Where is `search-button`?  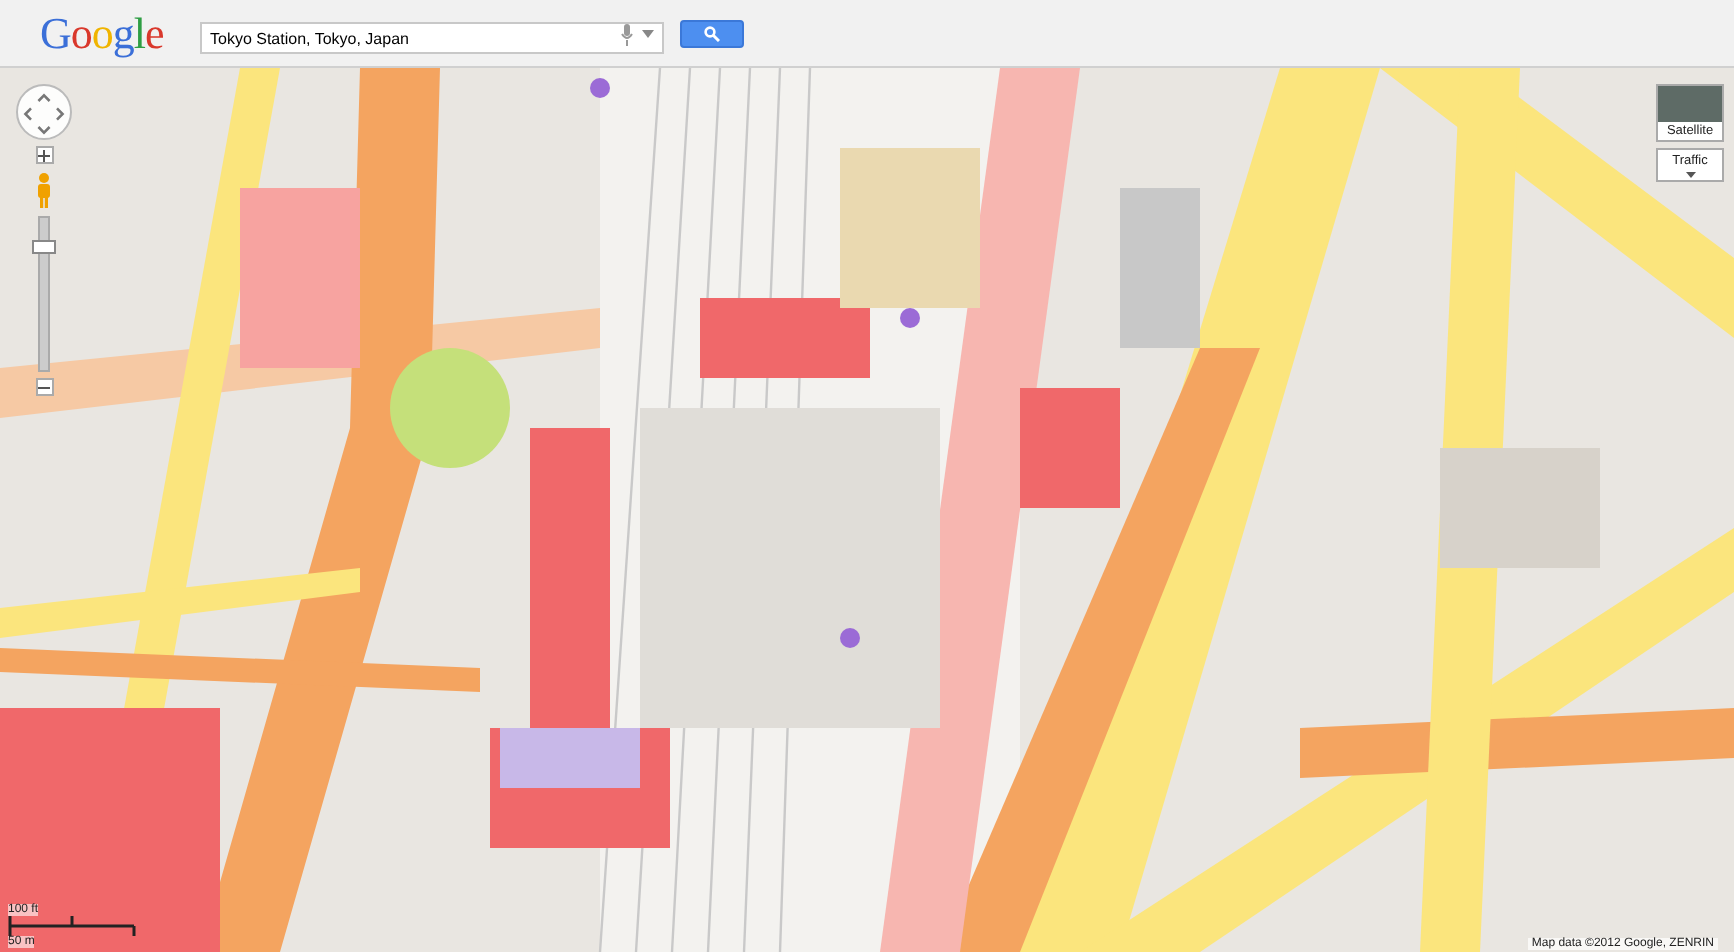 search-button is located at coordinates (712, 33).